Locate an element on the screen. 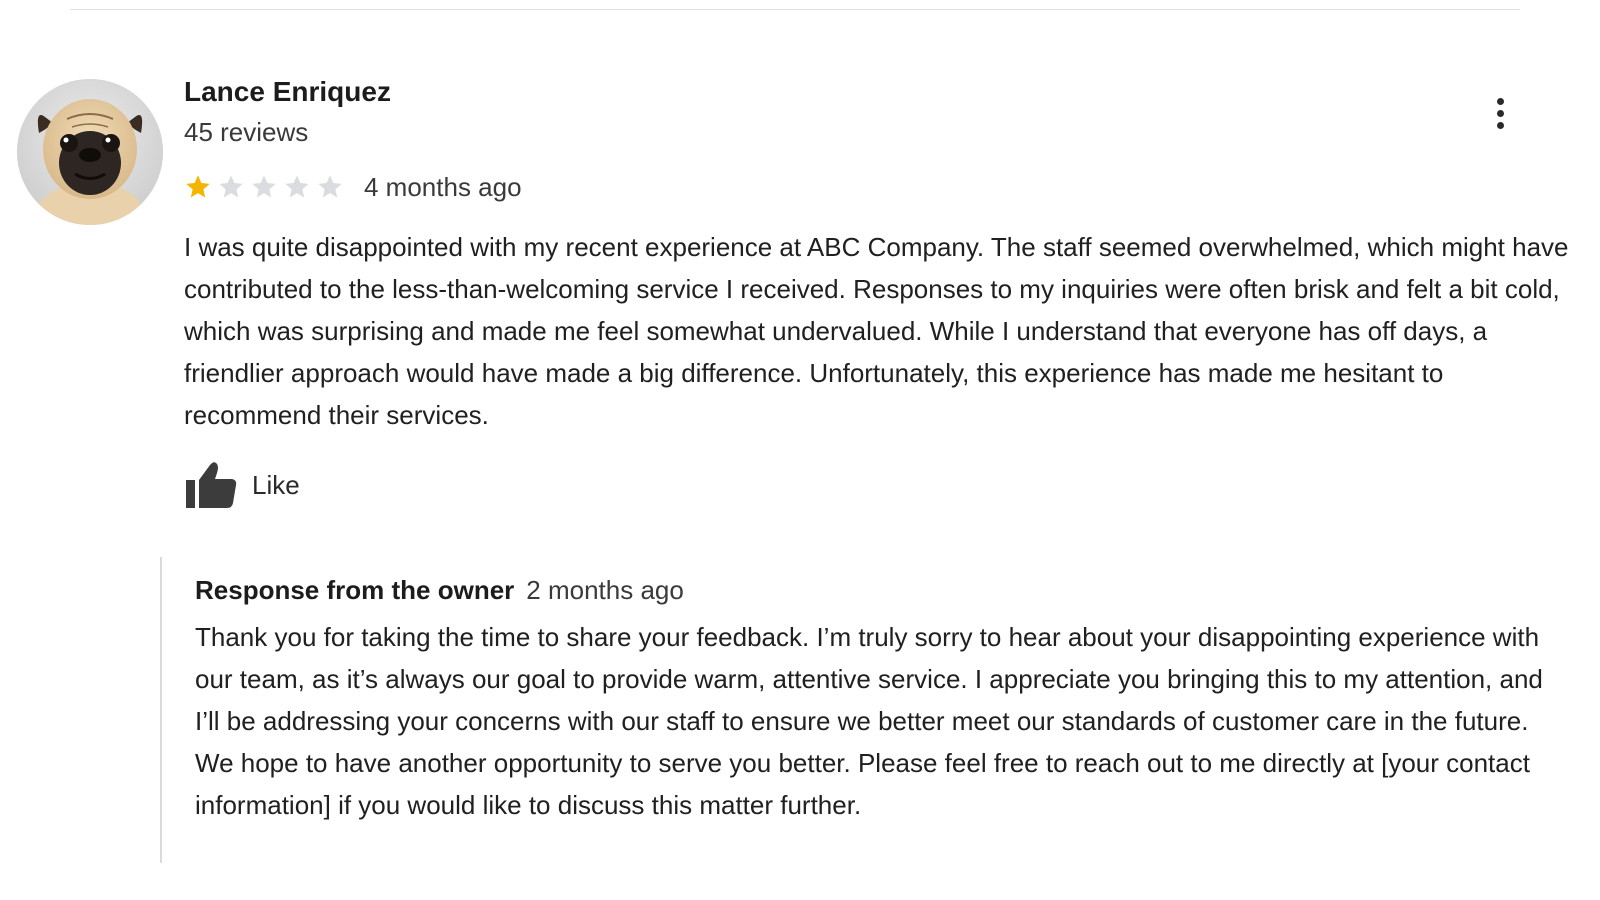 The height and width of the screenshot is (900, 1600). star-filled-icon is located at coordinates (198, 186).